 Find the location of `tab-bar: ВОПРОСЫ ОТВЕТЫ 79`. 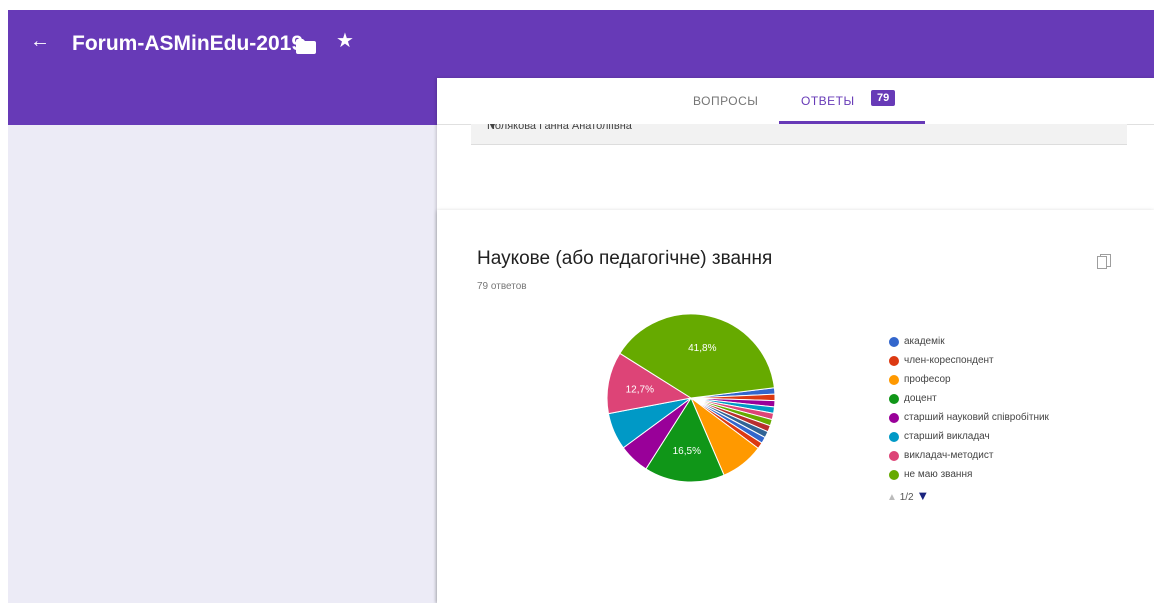

tab-bar: ВОПРОСЫ ОТВЕТЫ 79 is located at coordinates (795, 101).